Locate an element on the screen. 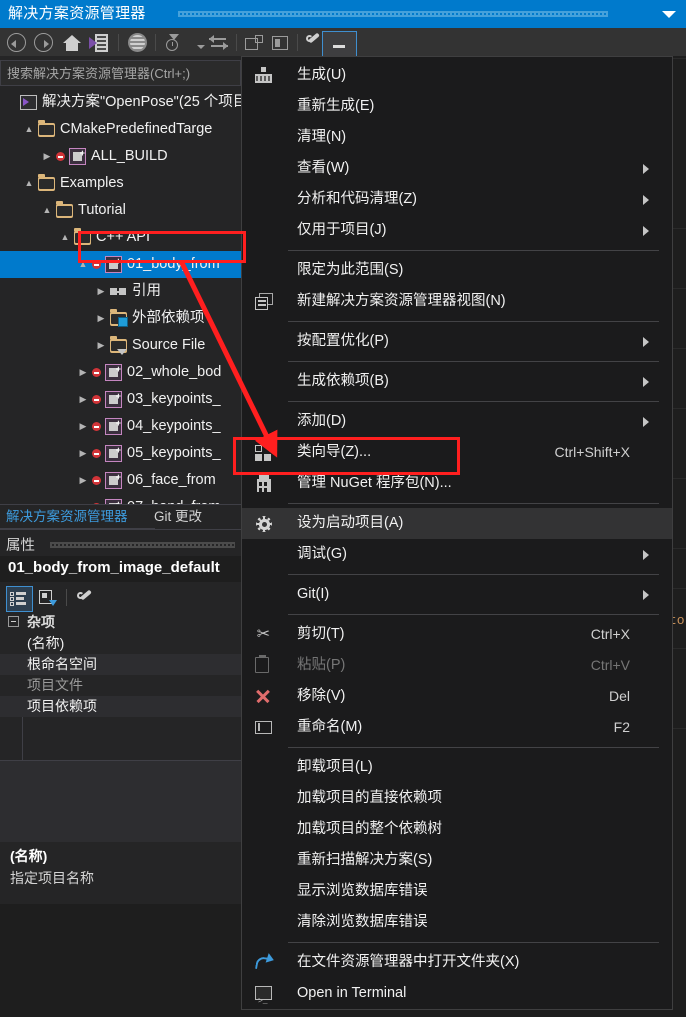 The width and height of the screenshot is (686, 1017). tree-item: ▶ +06_face_from is located at coordinates (120, 480).